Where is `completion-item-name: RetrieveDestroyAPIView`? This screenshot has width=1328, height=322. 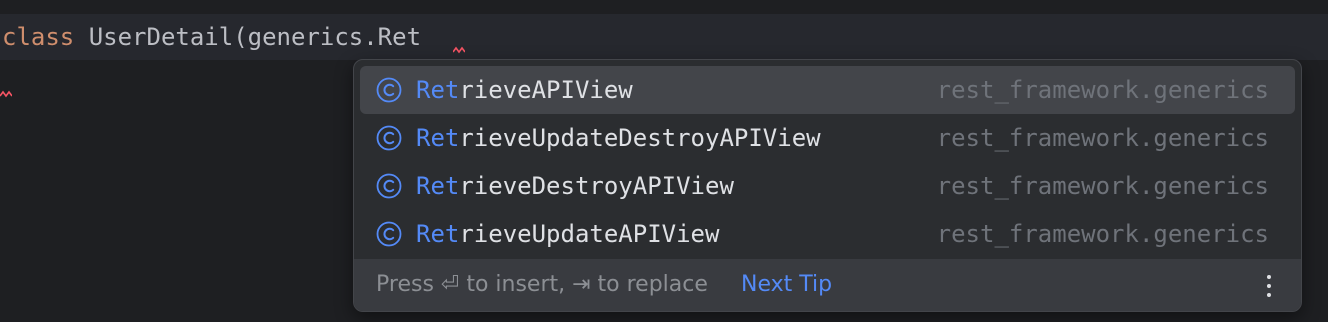 completion-item-name: RetrieveDestroyAPIView is located at coordinates (575, 186).